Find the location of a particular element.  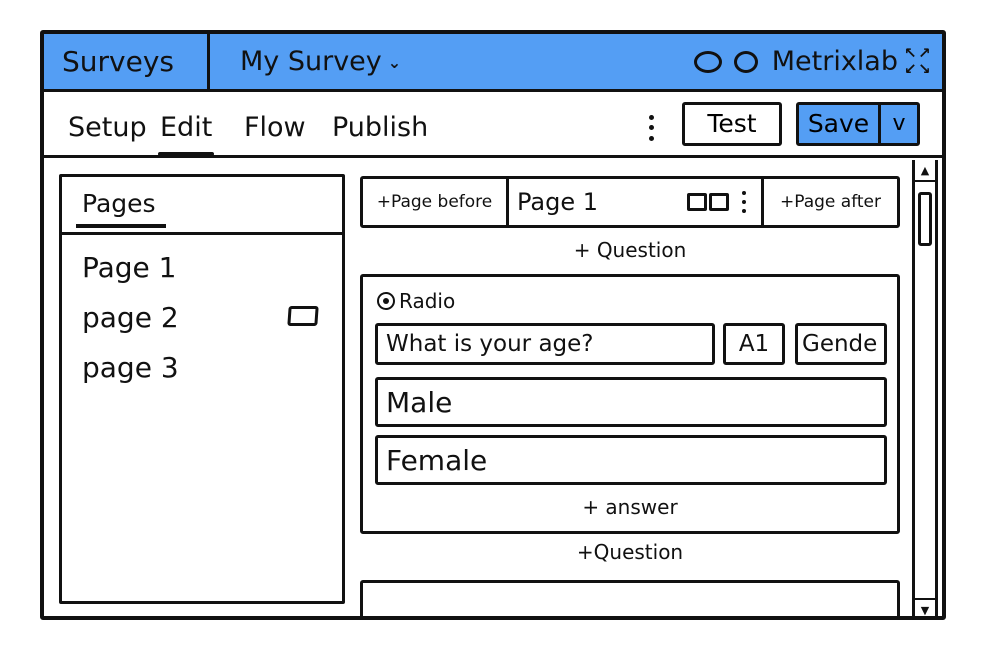

pages-tab: Pages is located at coordinates (121, 208).